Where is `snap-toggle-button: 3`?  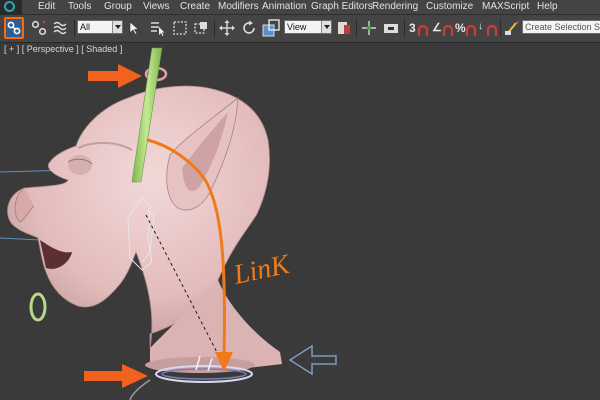
snap-toggle-button: 3 is located at coordinates (418, 28).